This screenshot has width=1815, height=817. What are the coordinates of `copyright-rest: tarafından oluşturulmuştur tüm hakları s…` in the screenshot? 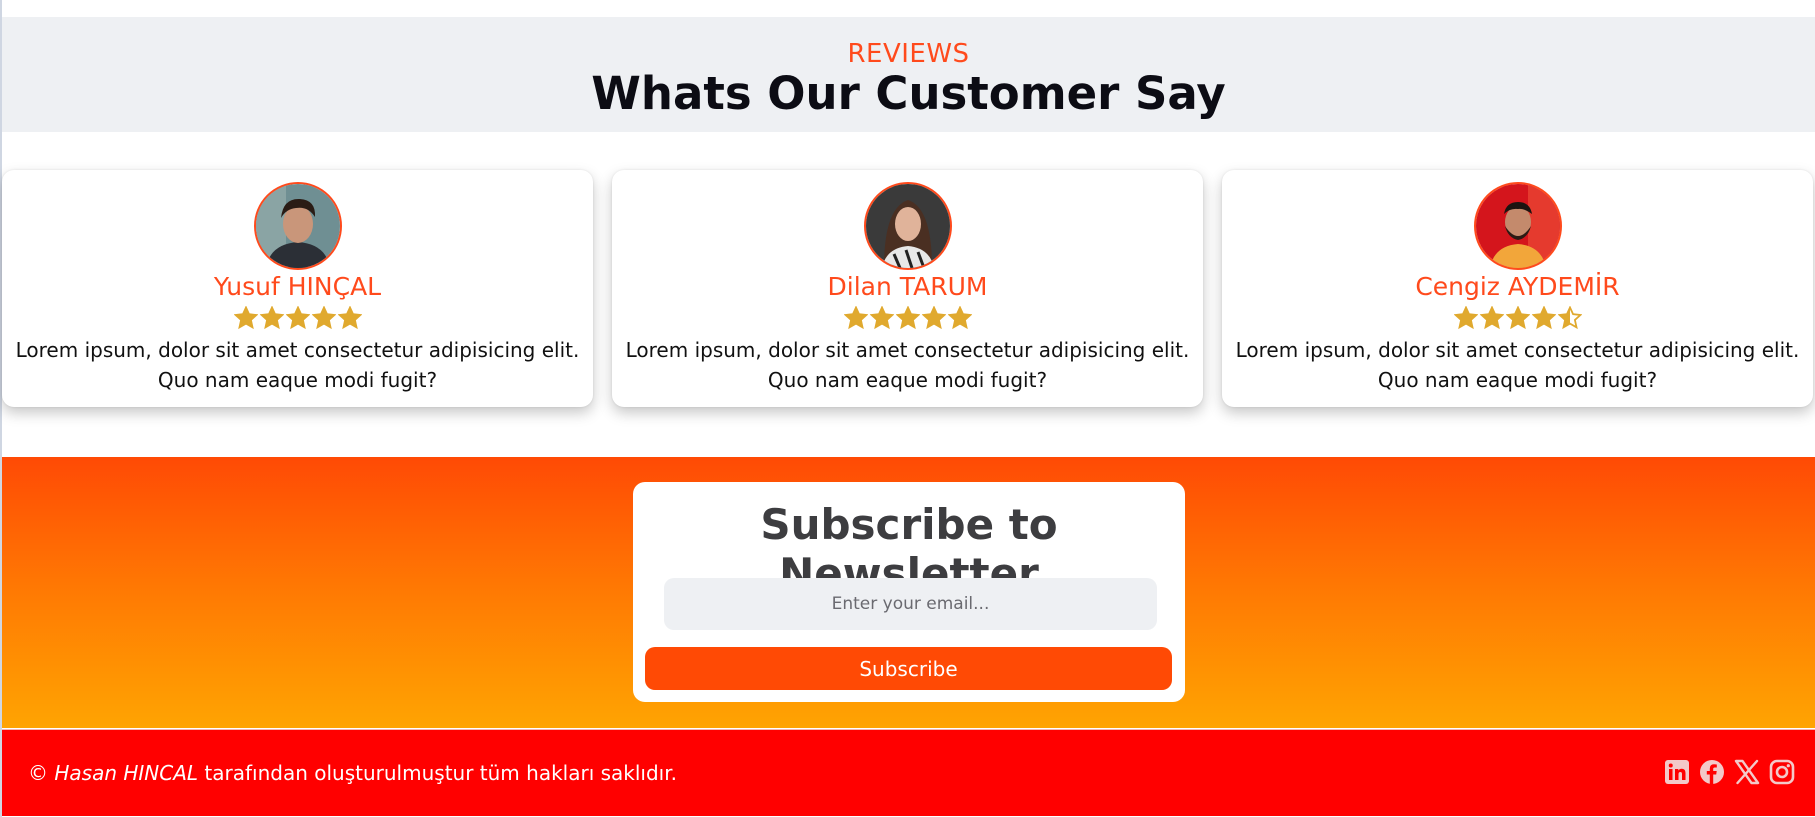 It's located at (440, 773).